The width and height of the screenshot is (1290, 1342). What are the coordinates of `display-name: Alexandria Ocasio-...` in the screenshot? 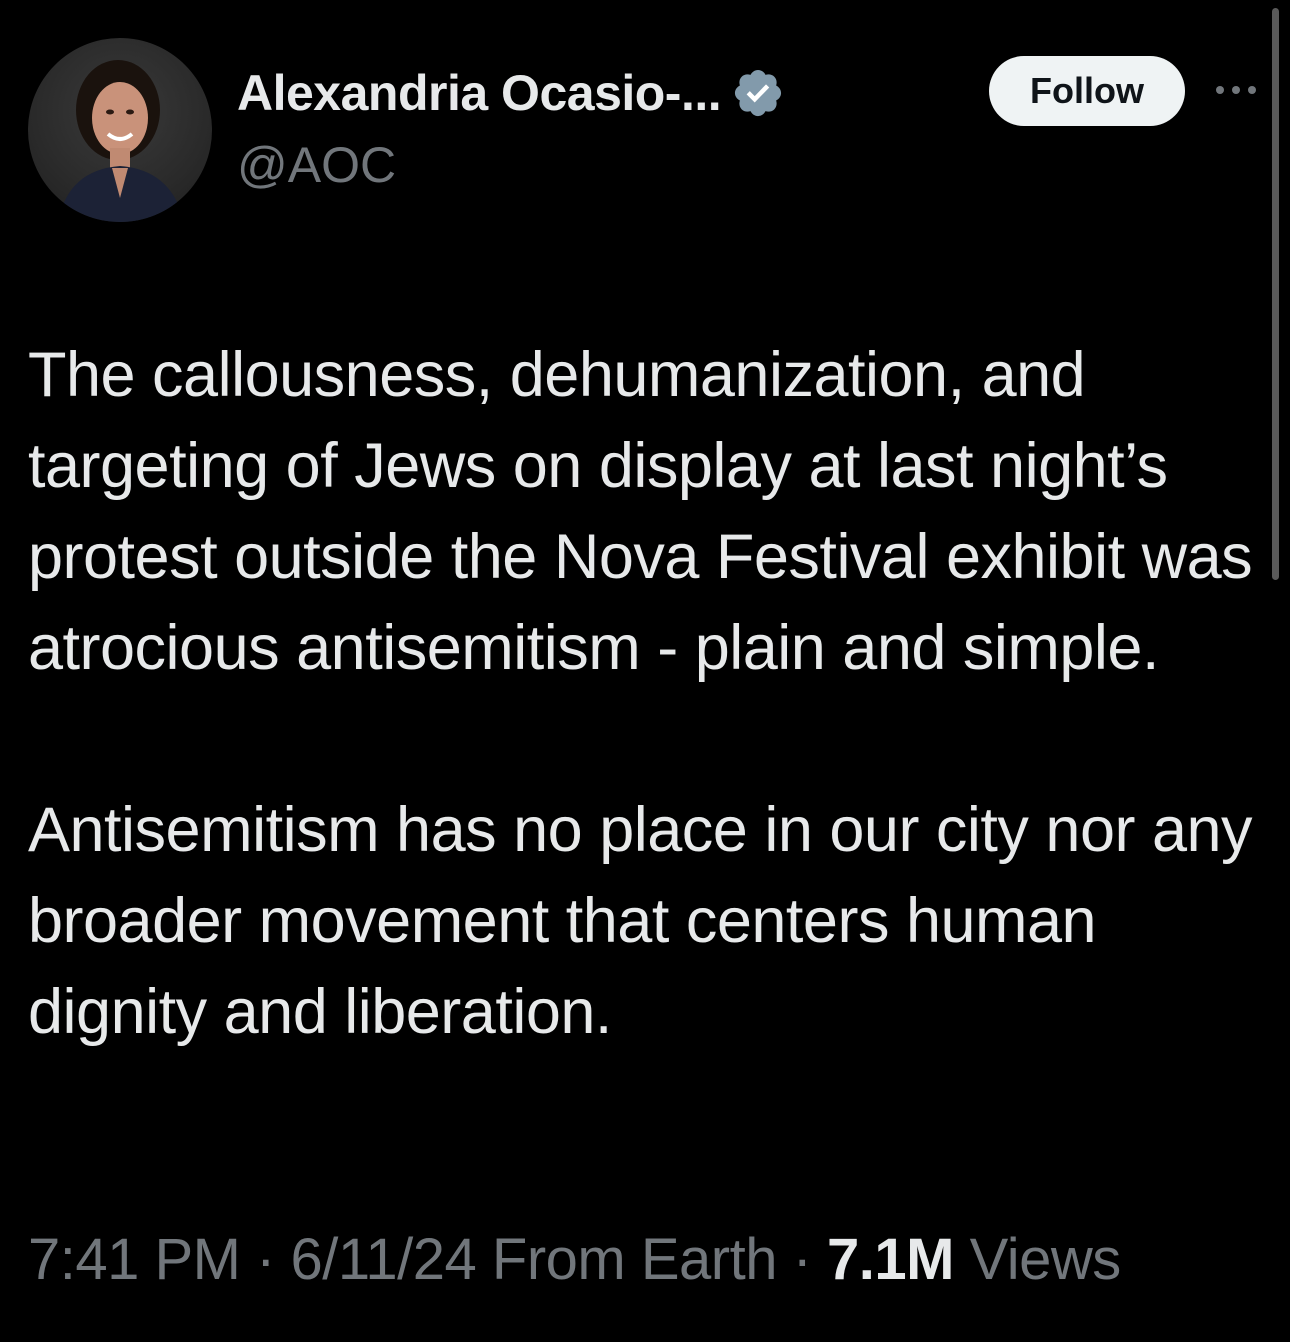 It's located at (479, 93).